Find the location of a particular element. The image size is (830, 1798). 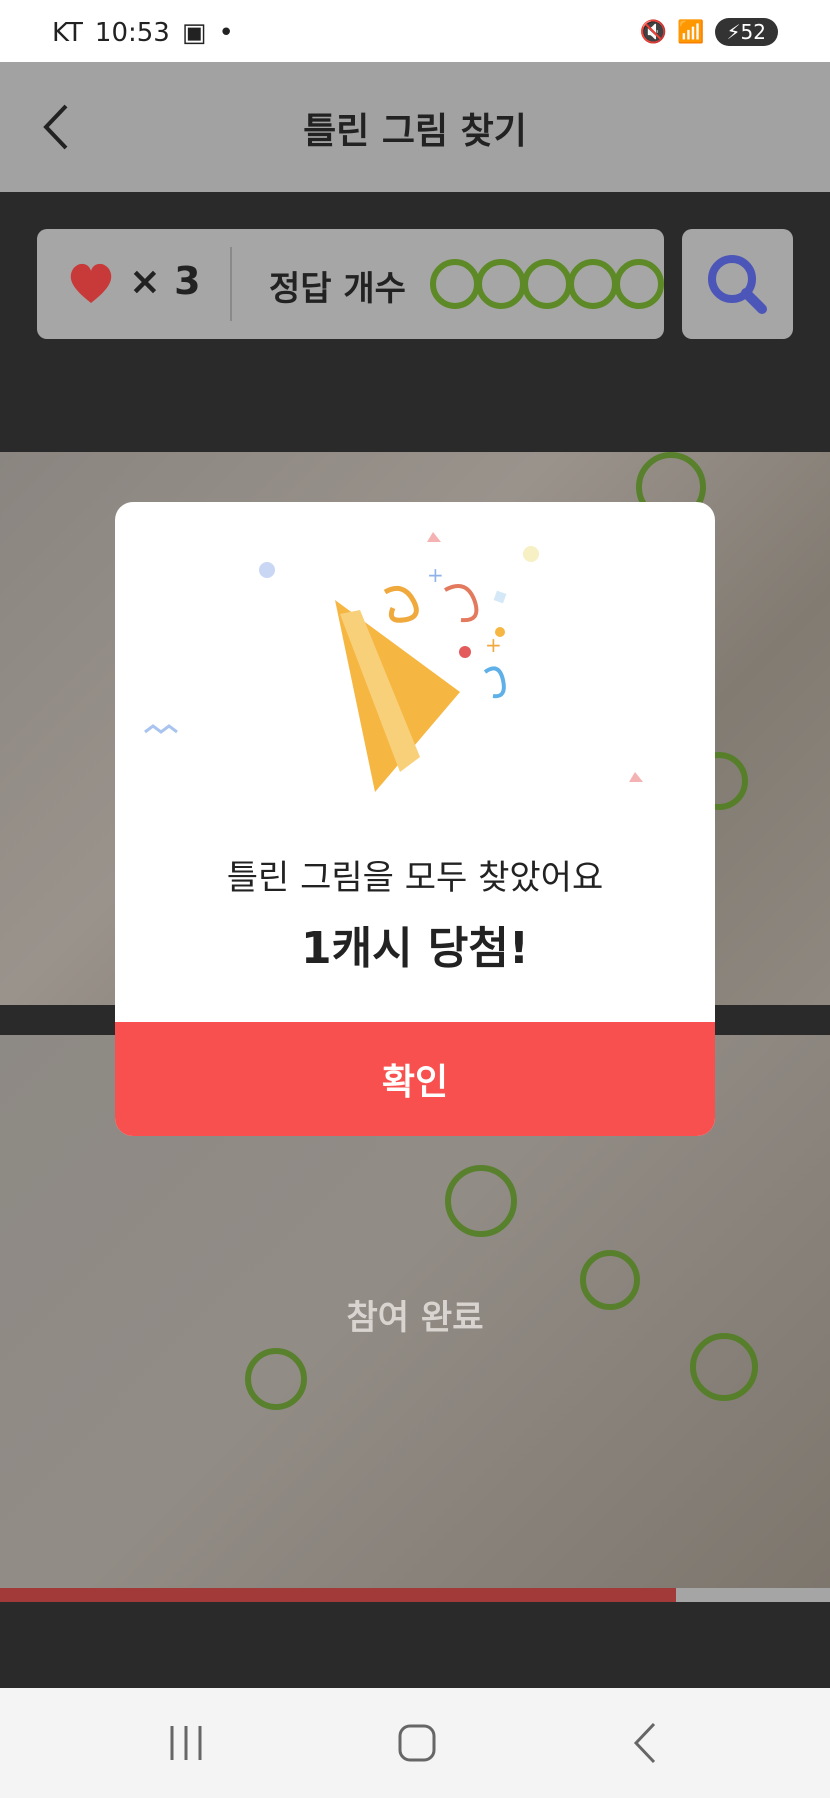

score-bar: × 3 정답 개수 is located at coordinates (350, 284).